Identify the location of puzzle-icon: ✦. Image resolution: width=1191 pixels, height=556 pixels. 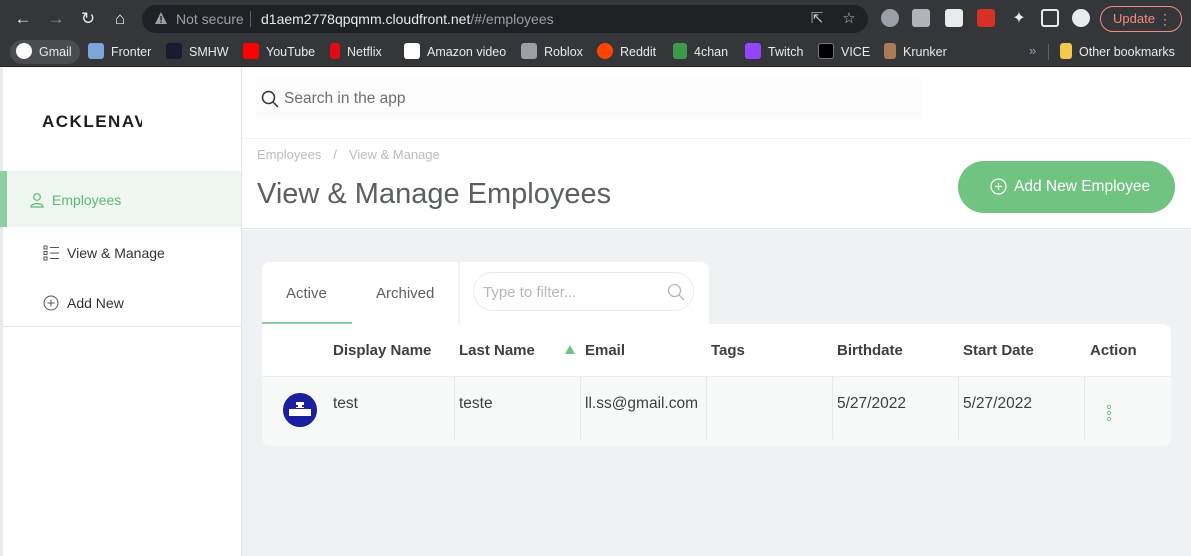
(1019, 19).